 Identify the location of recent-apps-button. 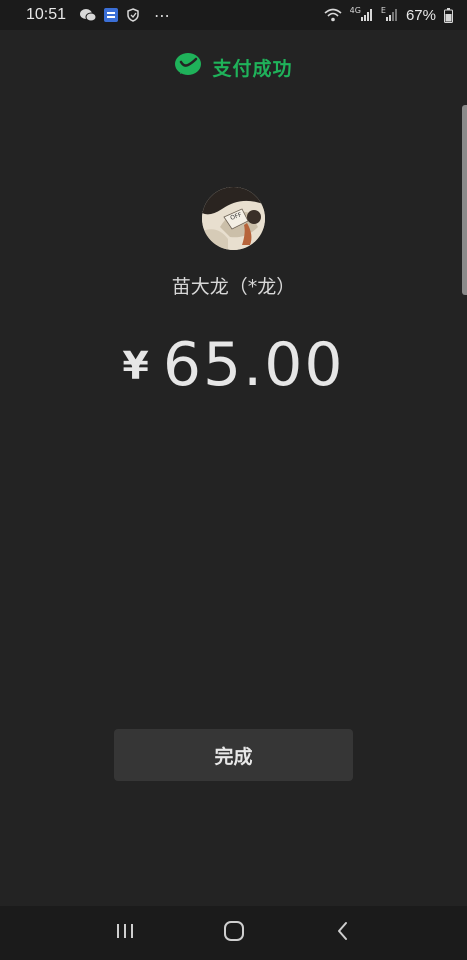
(125, 933).